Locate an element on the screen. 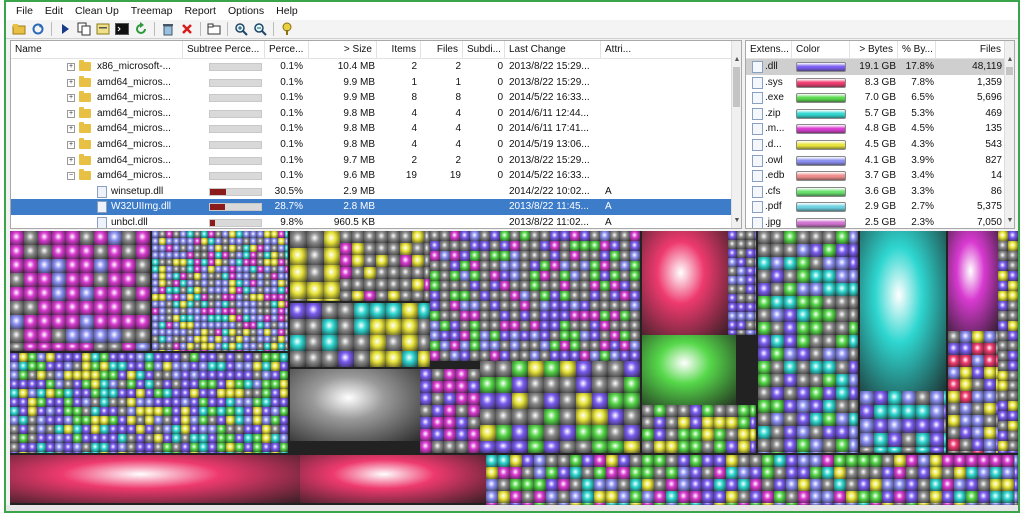  scrollbar-thumb is located at coordinates (1009, 71).